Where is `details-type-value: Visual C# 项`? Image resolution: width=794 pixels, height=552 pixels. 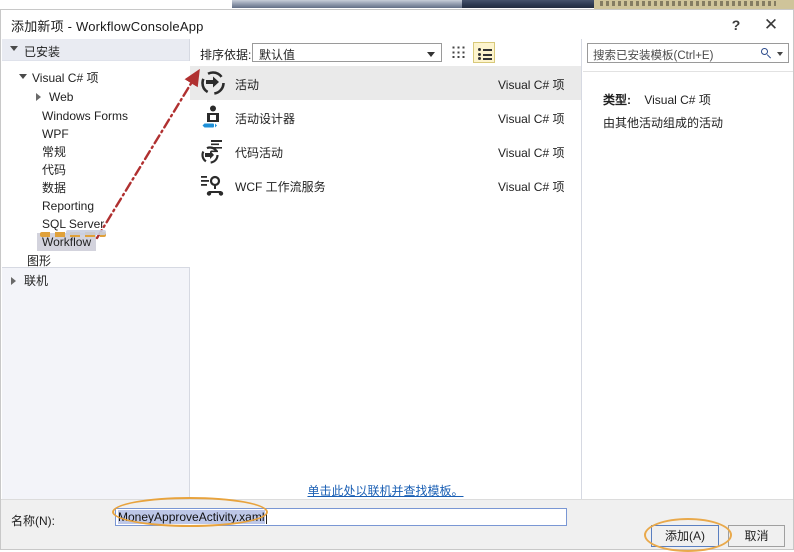
details-type-value: Visual C# 项 is located at coordinates (677, 100).